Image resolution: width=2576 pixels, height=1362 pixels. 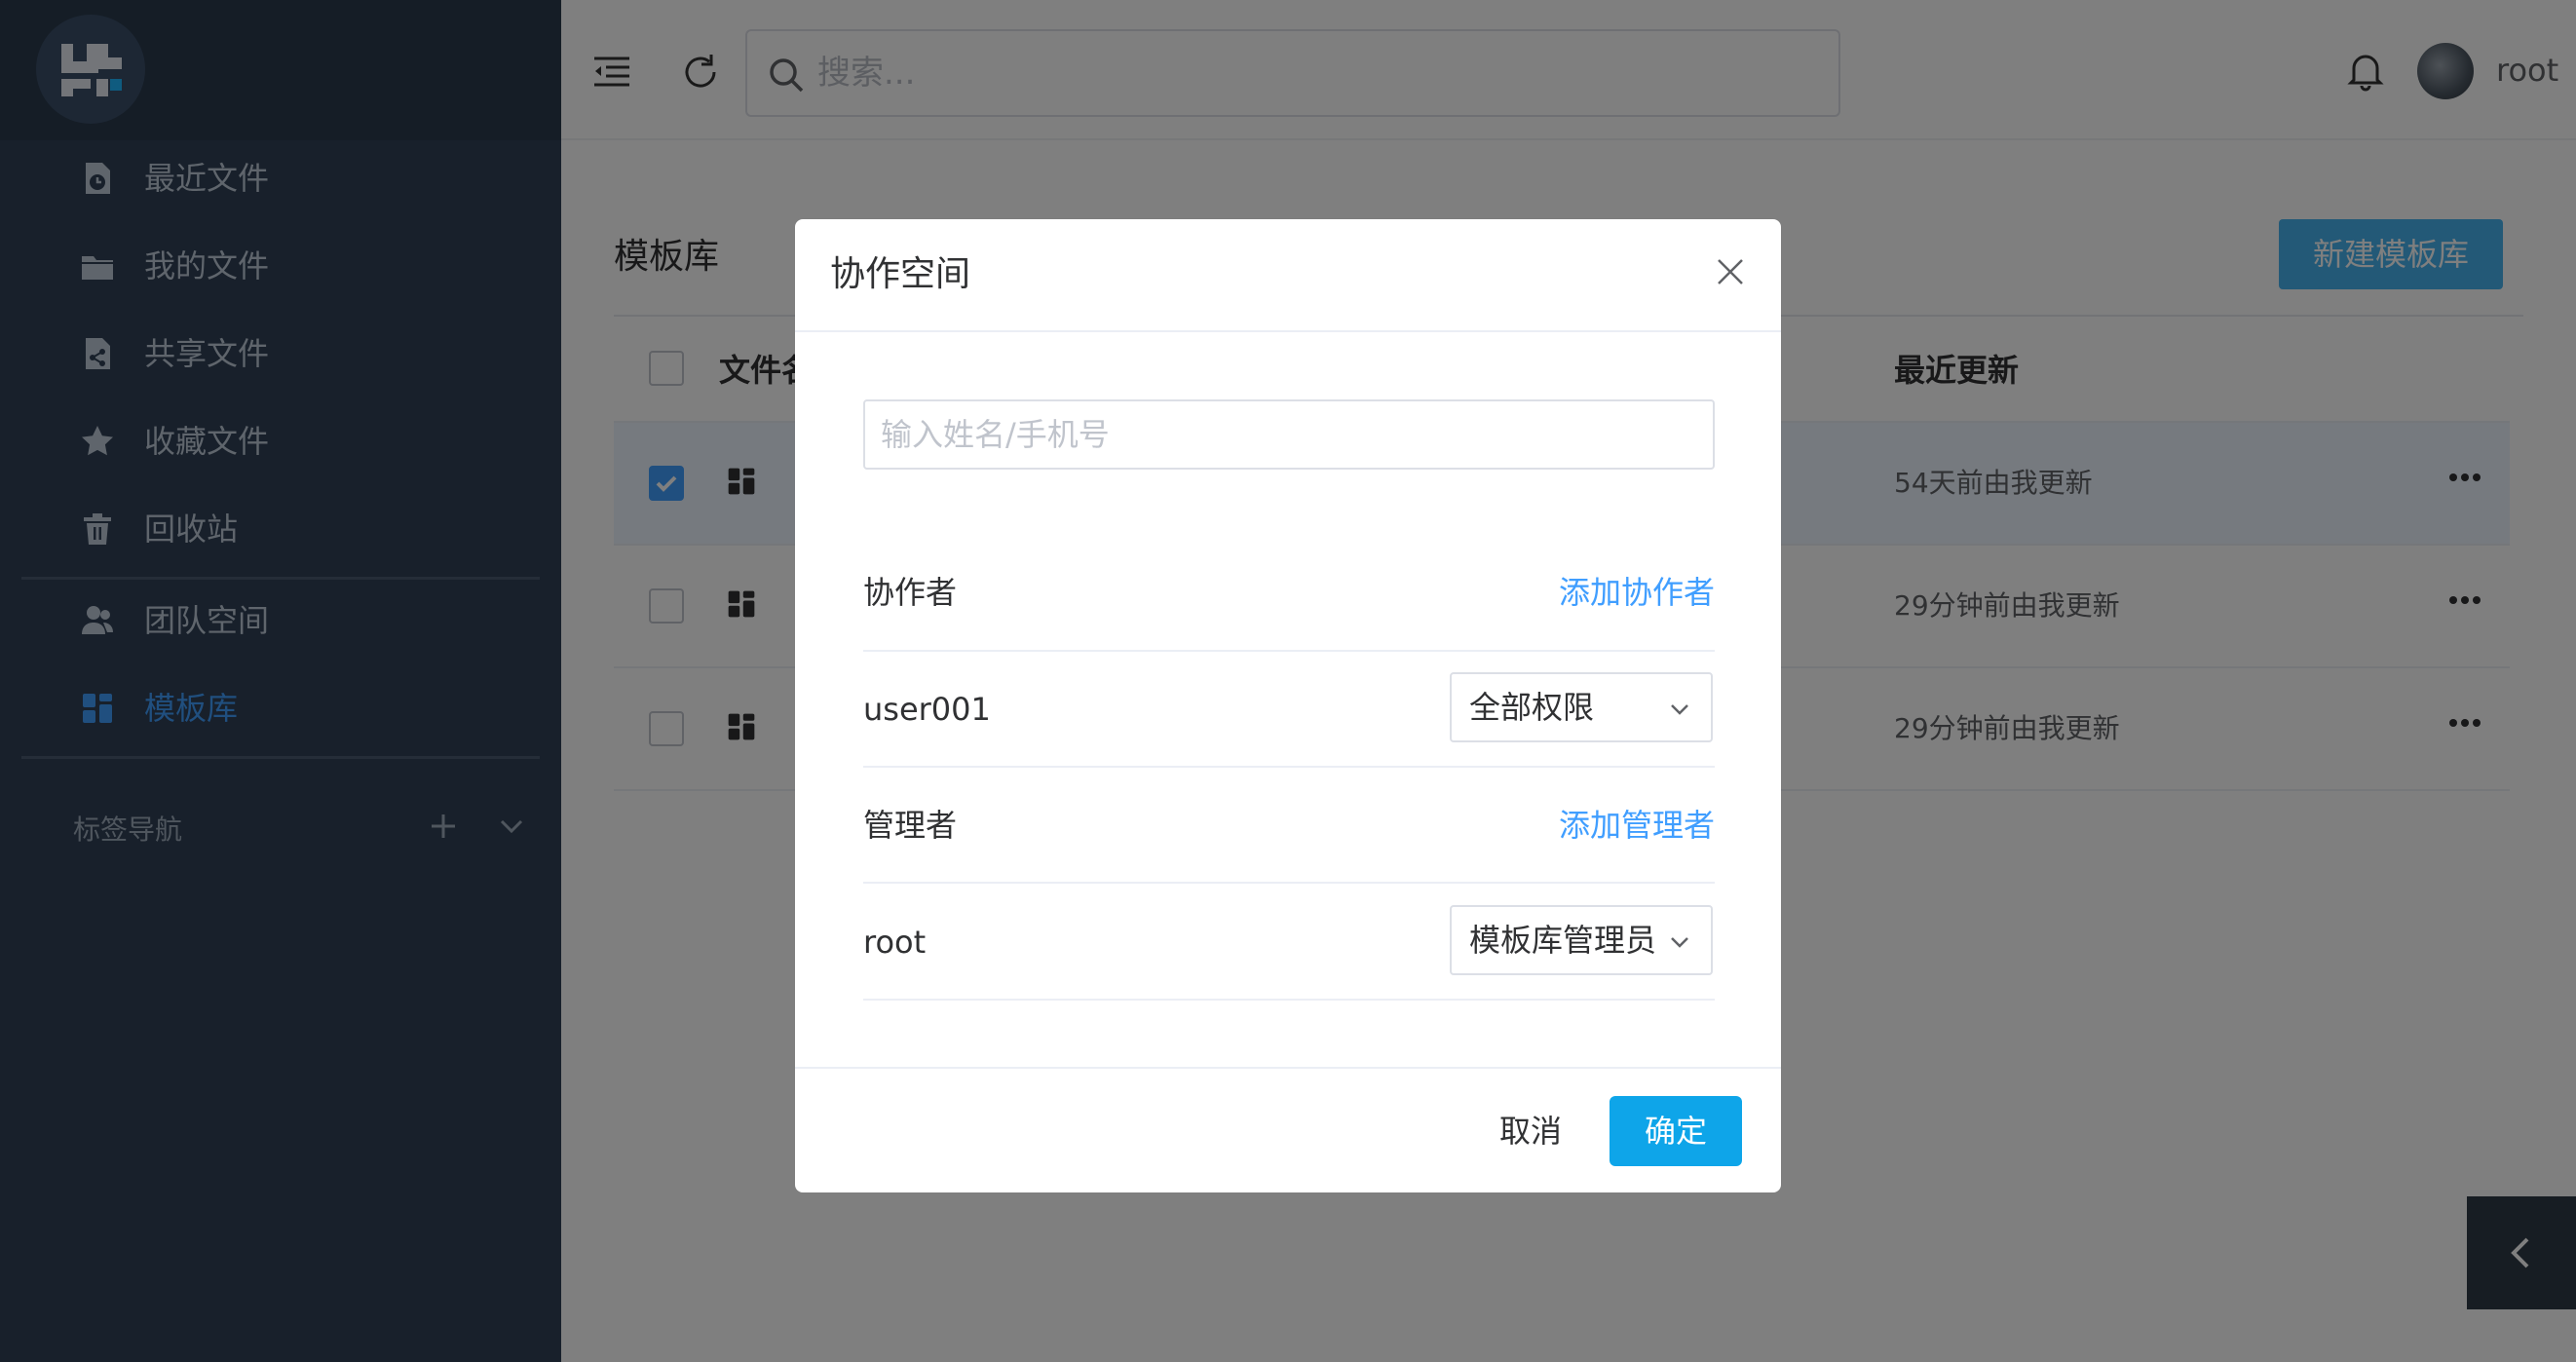 I want to click on member-search-input, so click(x=1289, y=434).